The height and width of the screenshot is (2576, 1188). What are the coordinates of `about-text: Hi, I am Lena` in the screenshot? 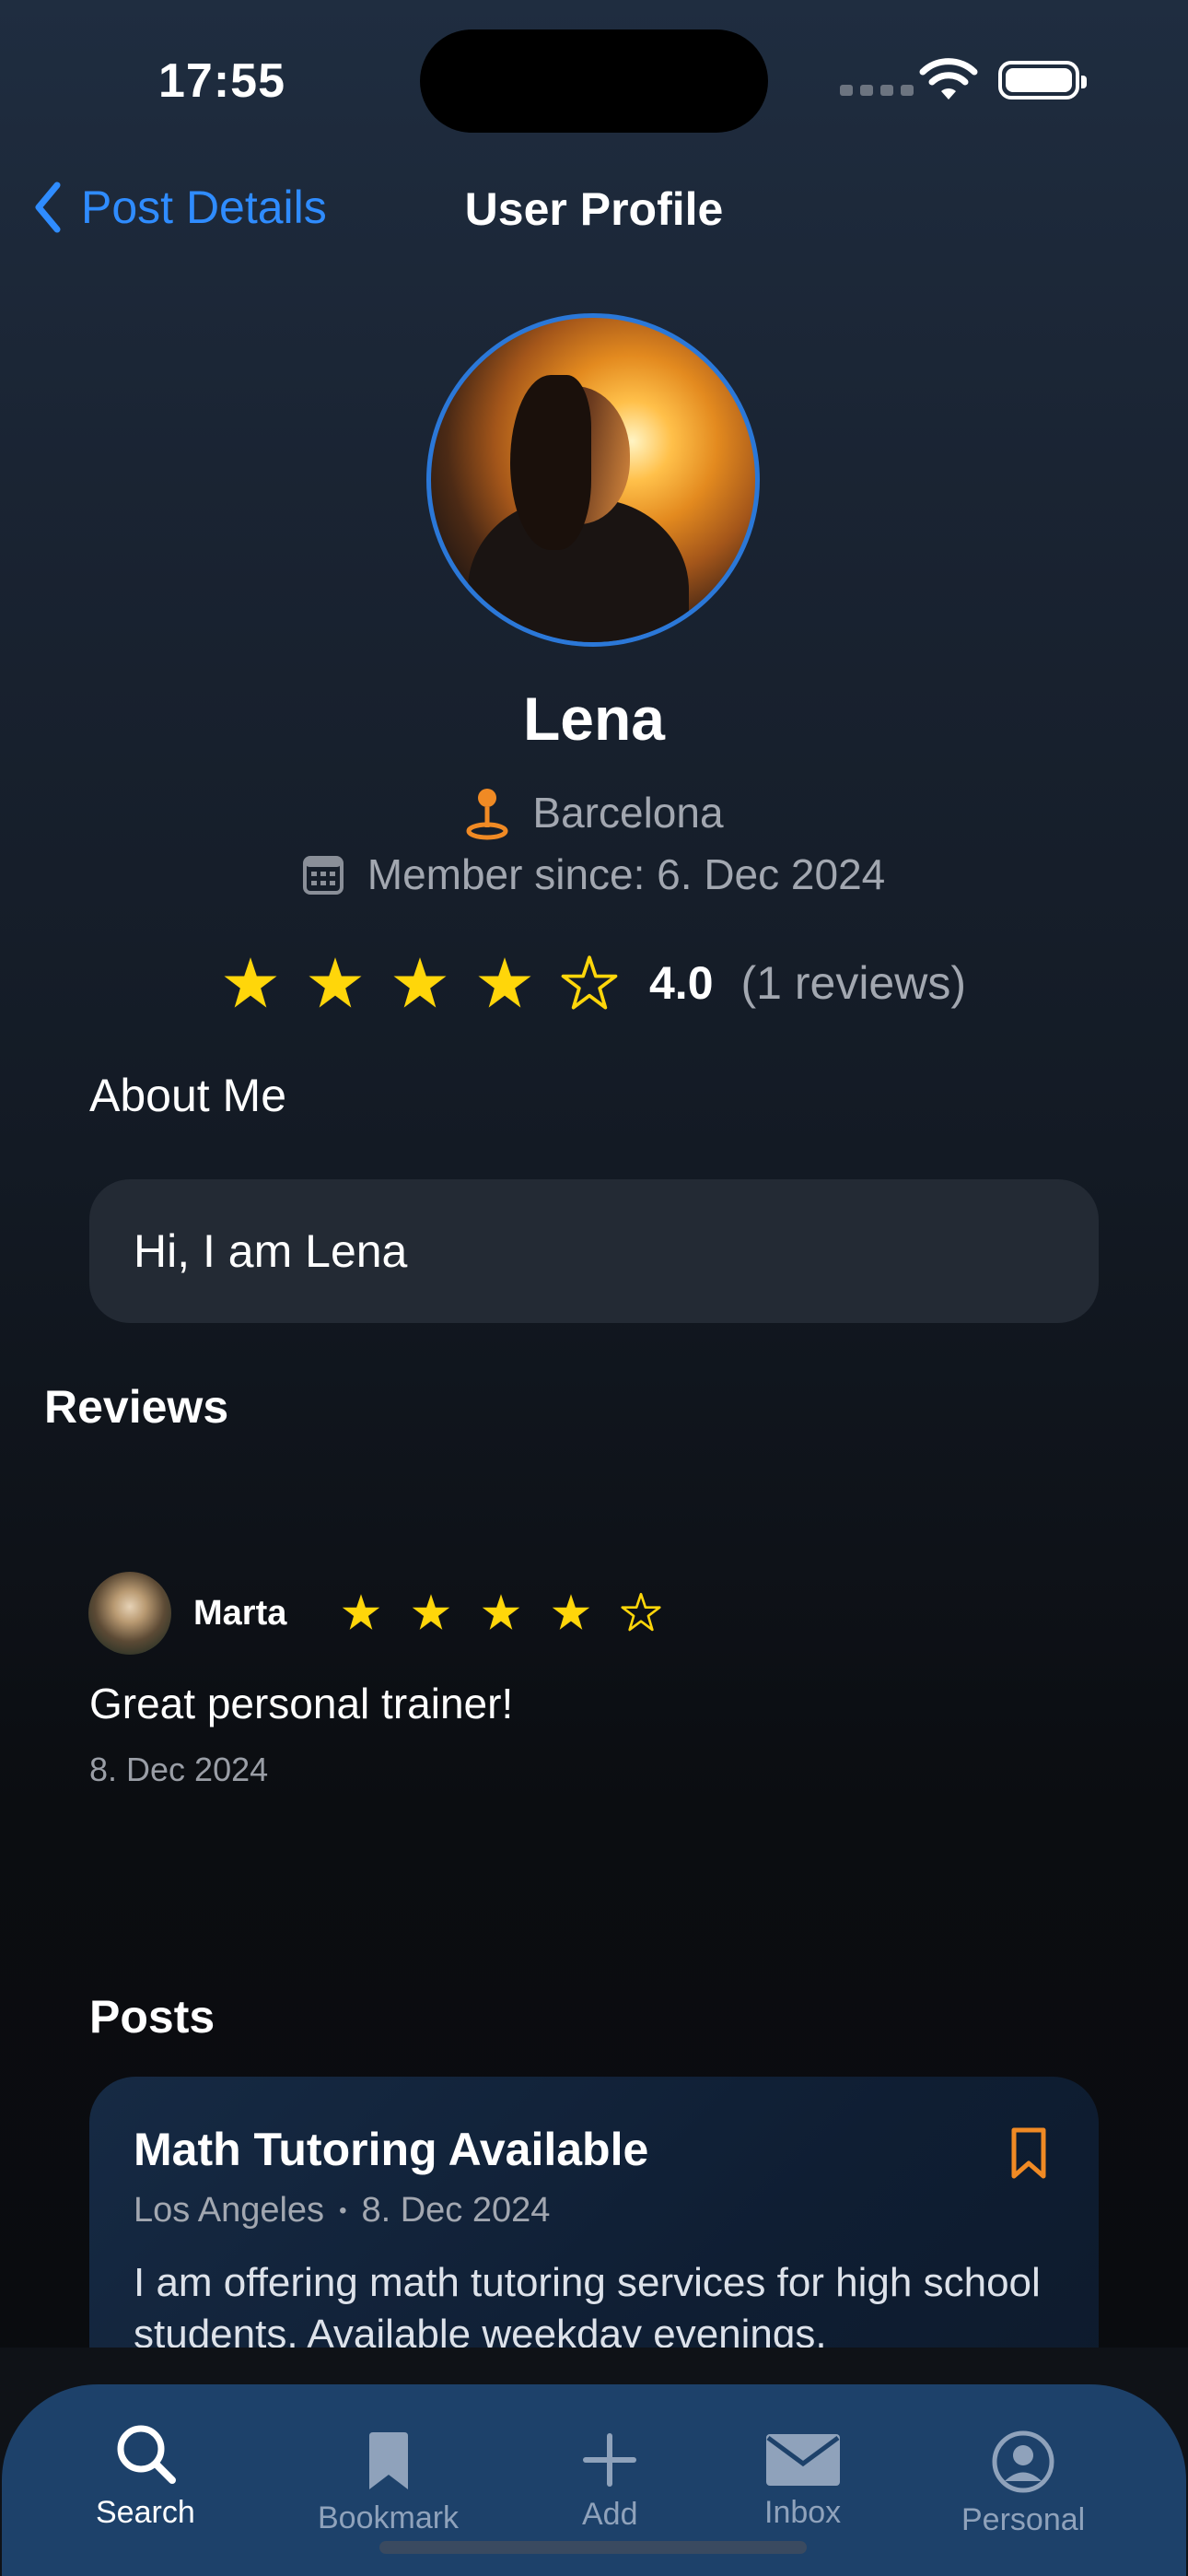 It's located at (271, 1251).